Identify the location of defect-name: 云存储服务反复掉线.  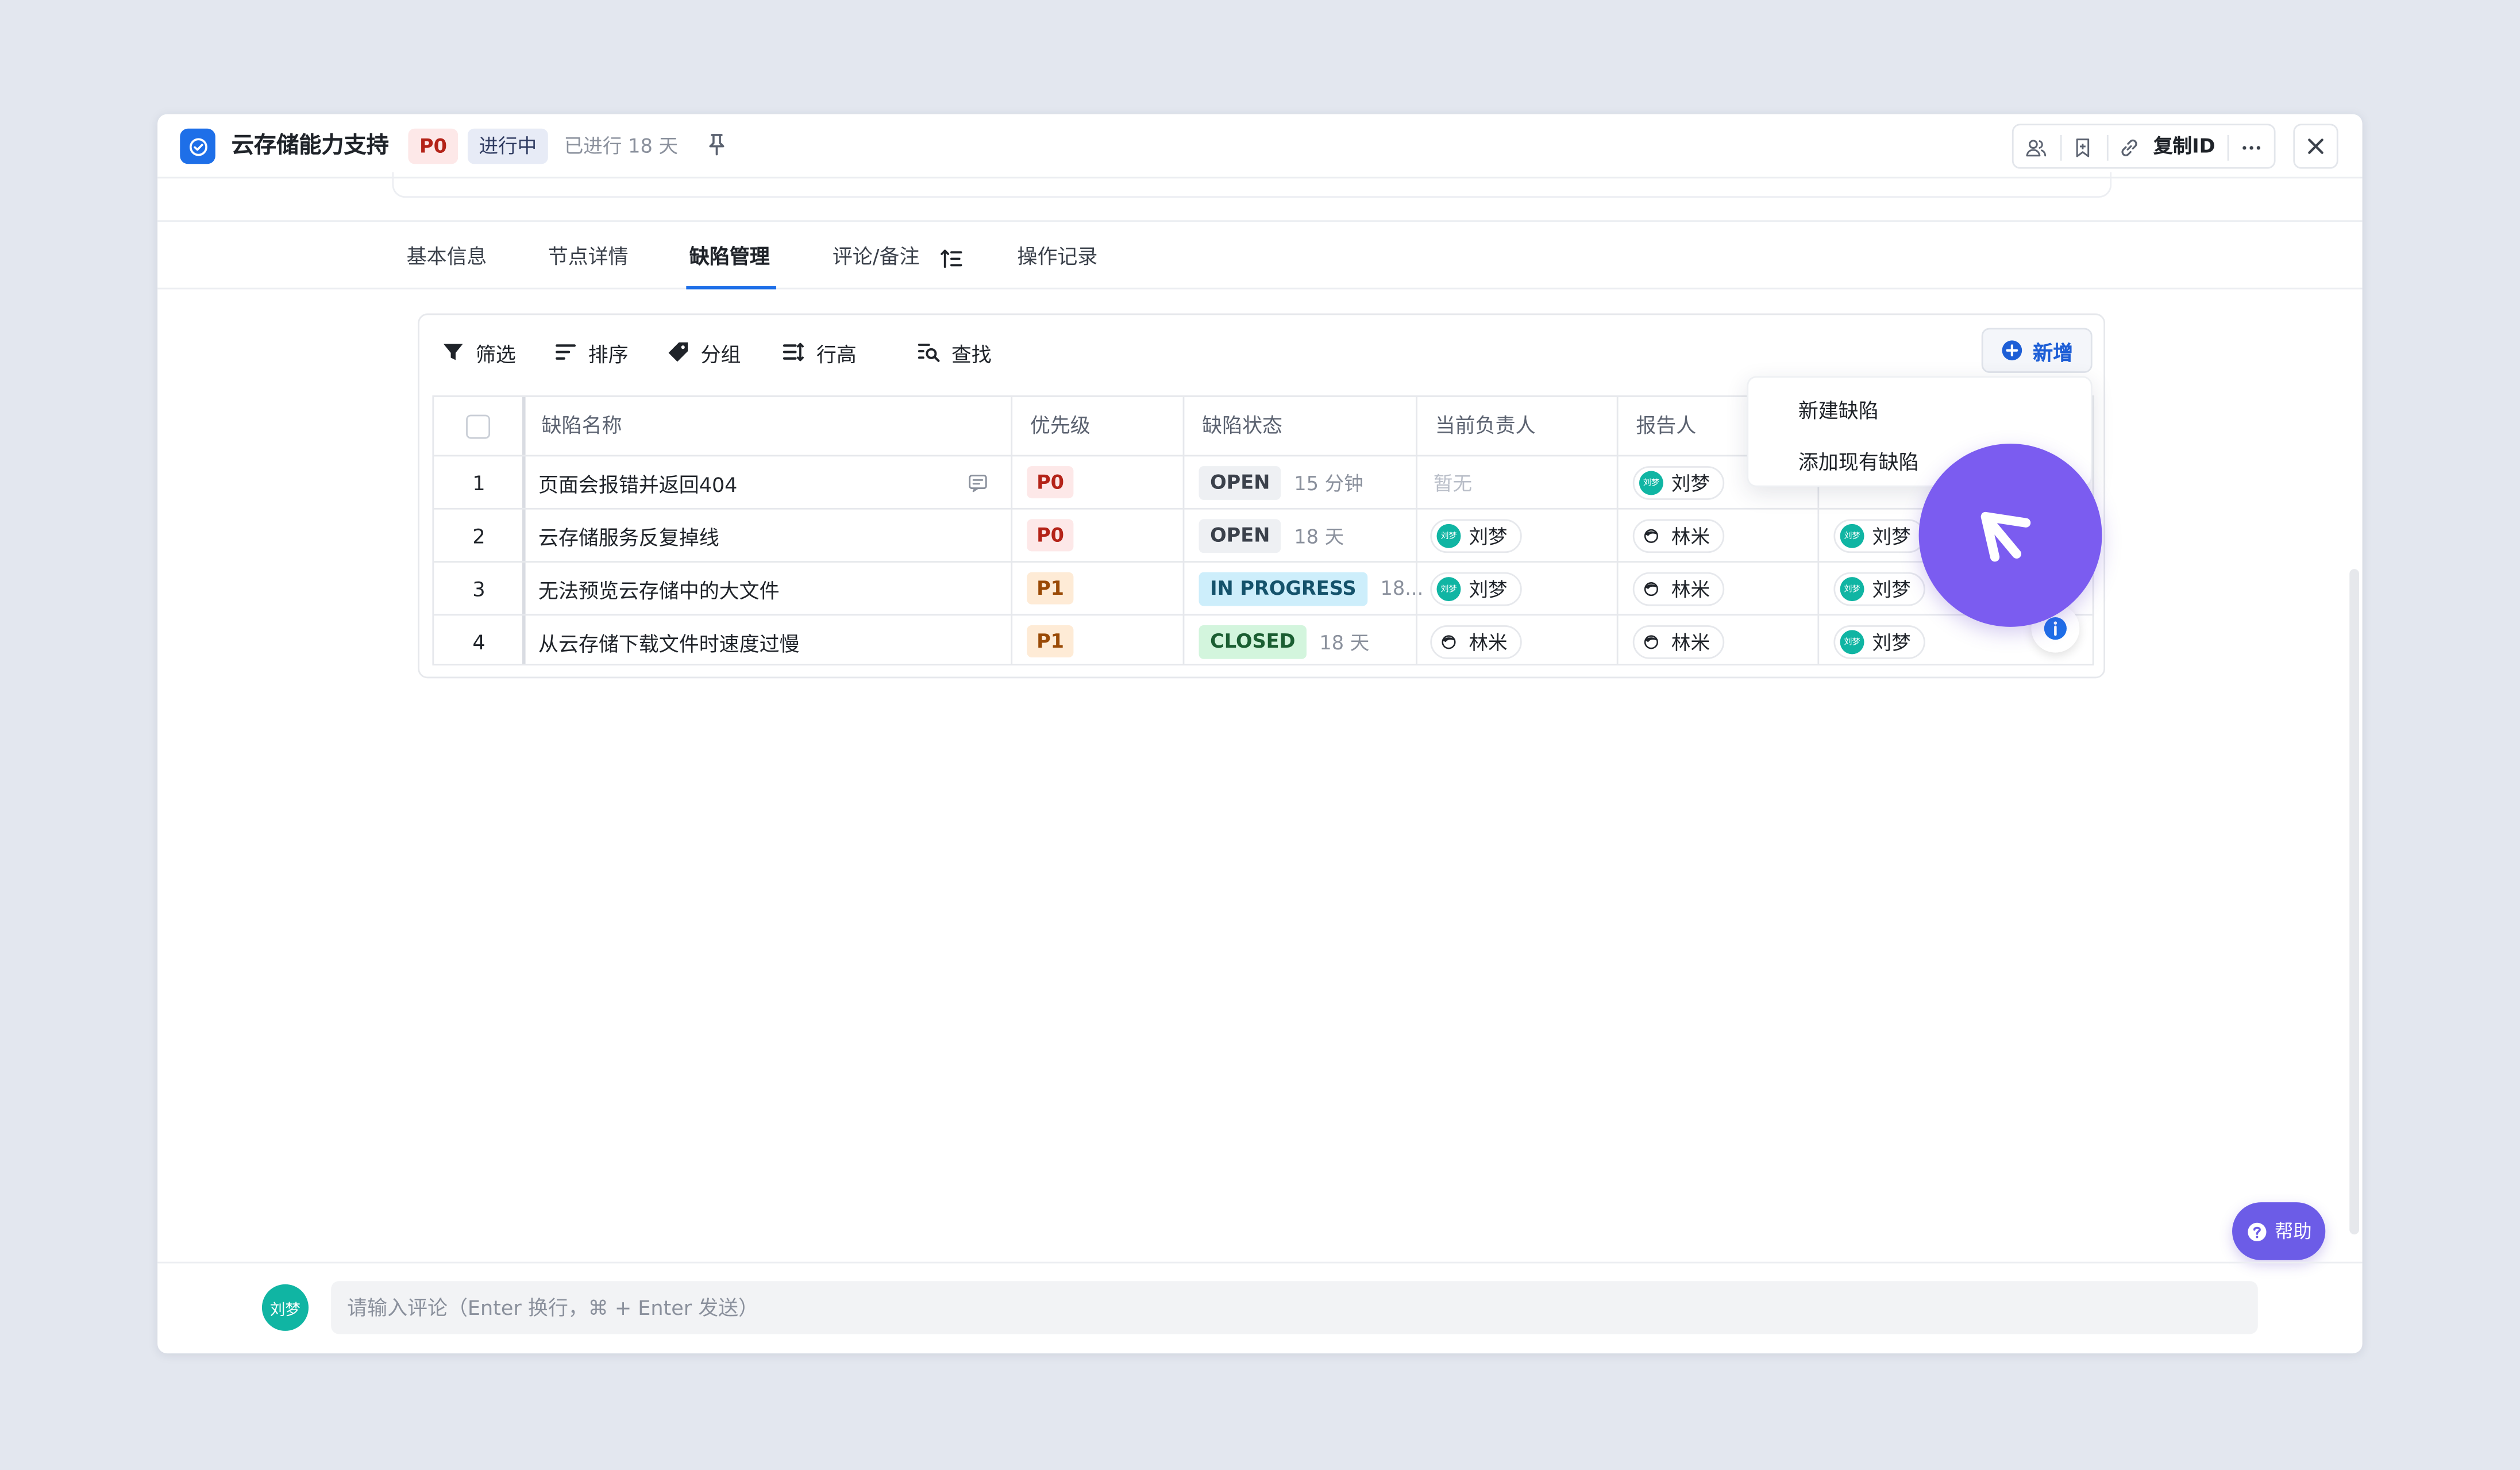
(629, 535).